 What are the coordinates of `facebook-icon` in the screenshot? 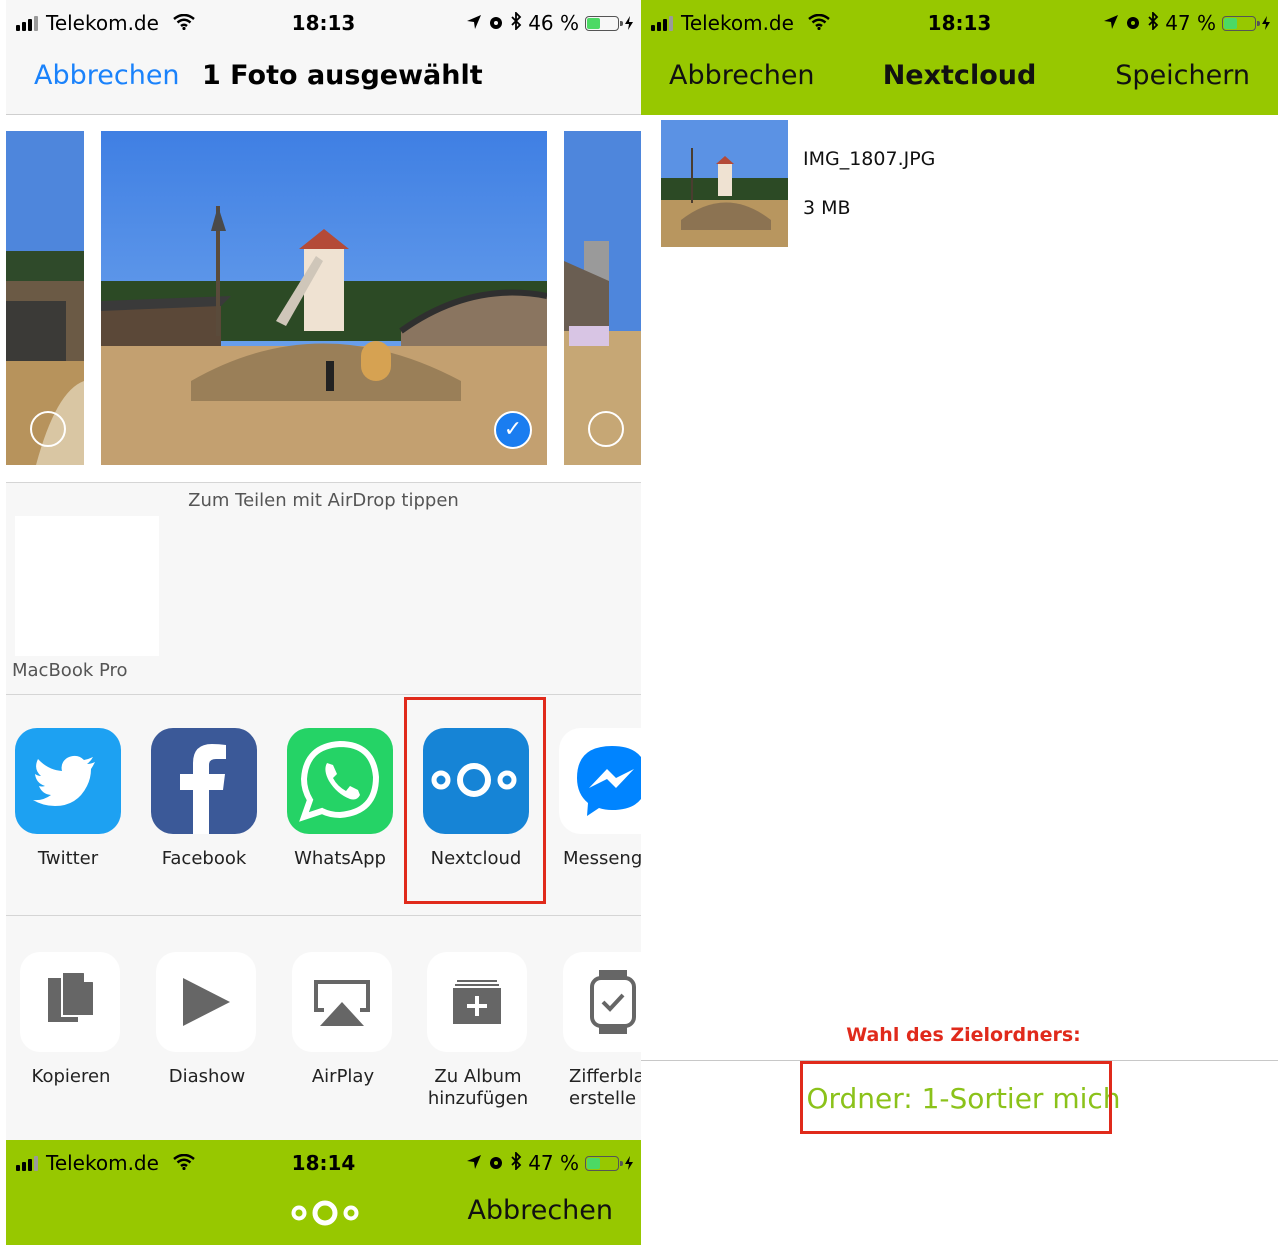 It's located at (204, 781).